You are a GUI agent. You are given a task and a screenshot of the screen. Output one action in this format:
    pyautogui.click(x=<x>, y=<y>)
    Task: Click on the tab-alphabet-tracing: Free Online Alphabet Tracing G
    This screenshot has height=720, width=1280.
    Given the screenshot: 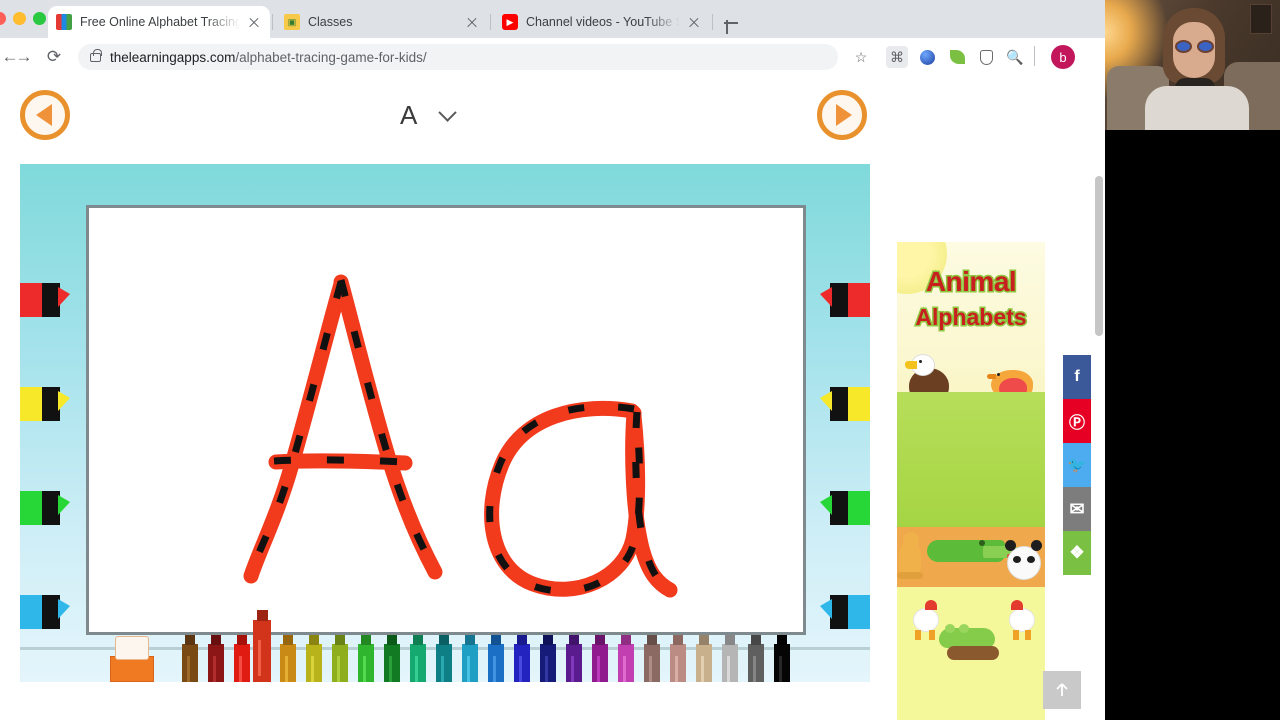 What is the action you would take?
    pyautogui.click(x=159, y=22)
    